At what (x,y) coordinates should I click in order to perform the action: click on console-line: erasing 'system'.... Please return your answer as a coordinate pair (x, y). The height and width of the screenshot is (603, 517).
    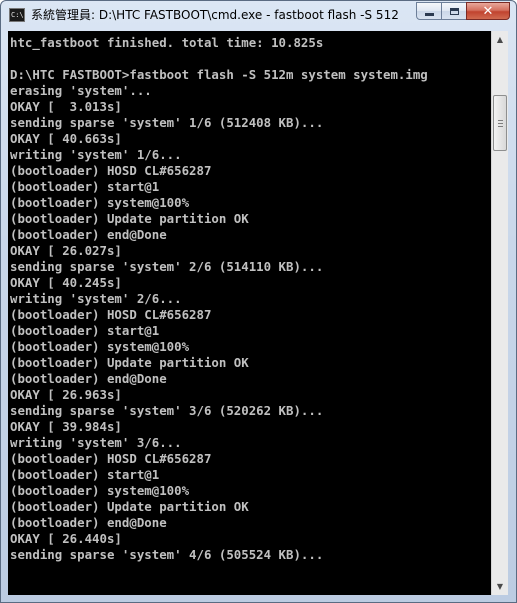
    Looking at the image, I should click on (81, 90).